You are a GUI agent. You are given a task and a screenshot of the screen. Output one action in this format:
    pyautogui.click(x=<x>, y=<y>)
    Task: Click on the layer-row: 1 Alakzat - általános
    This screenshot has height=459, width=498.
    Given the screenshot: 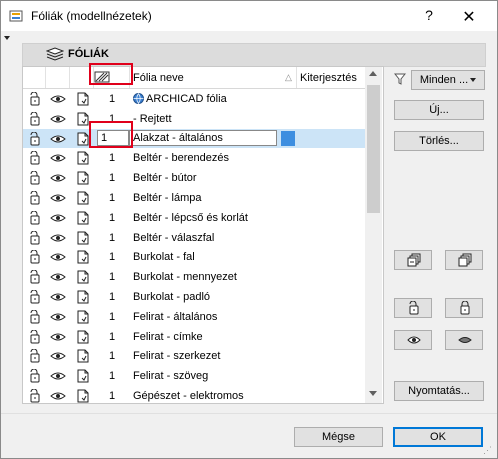 What is the action you would take?
    pyautogui.click(x=195, y=138)
    